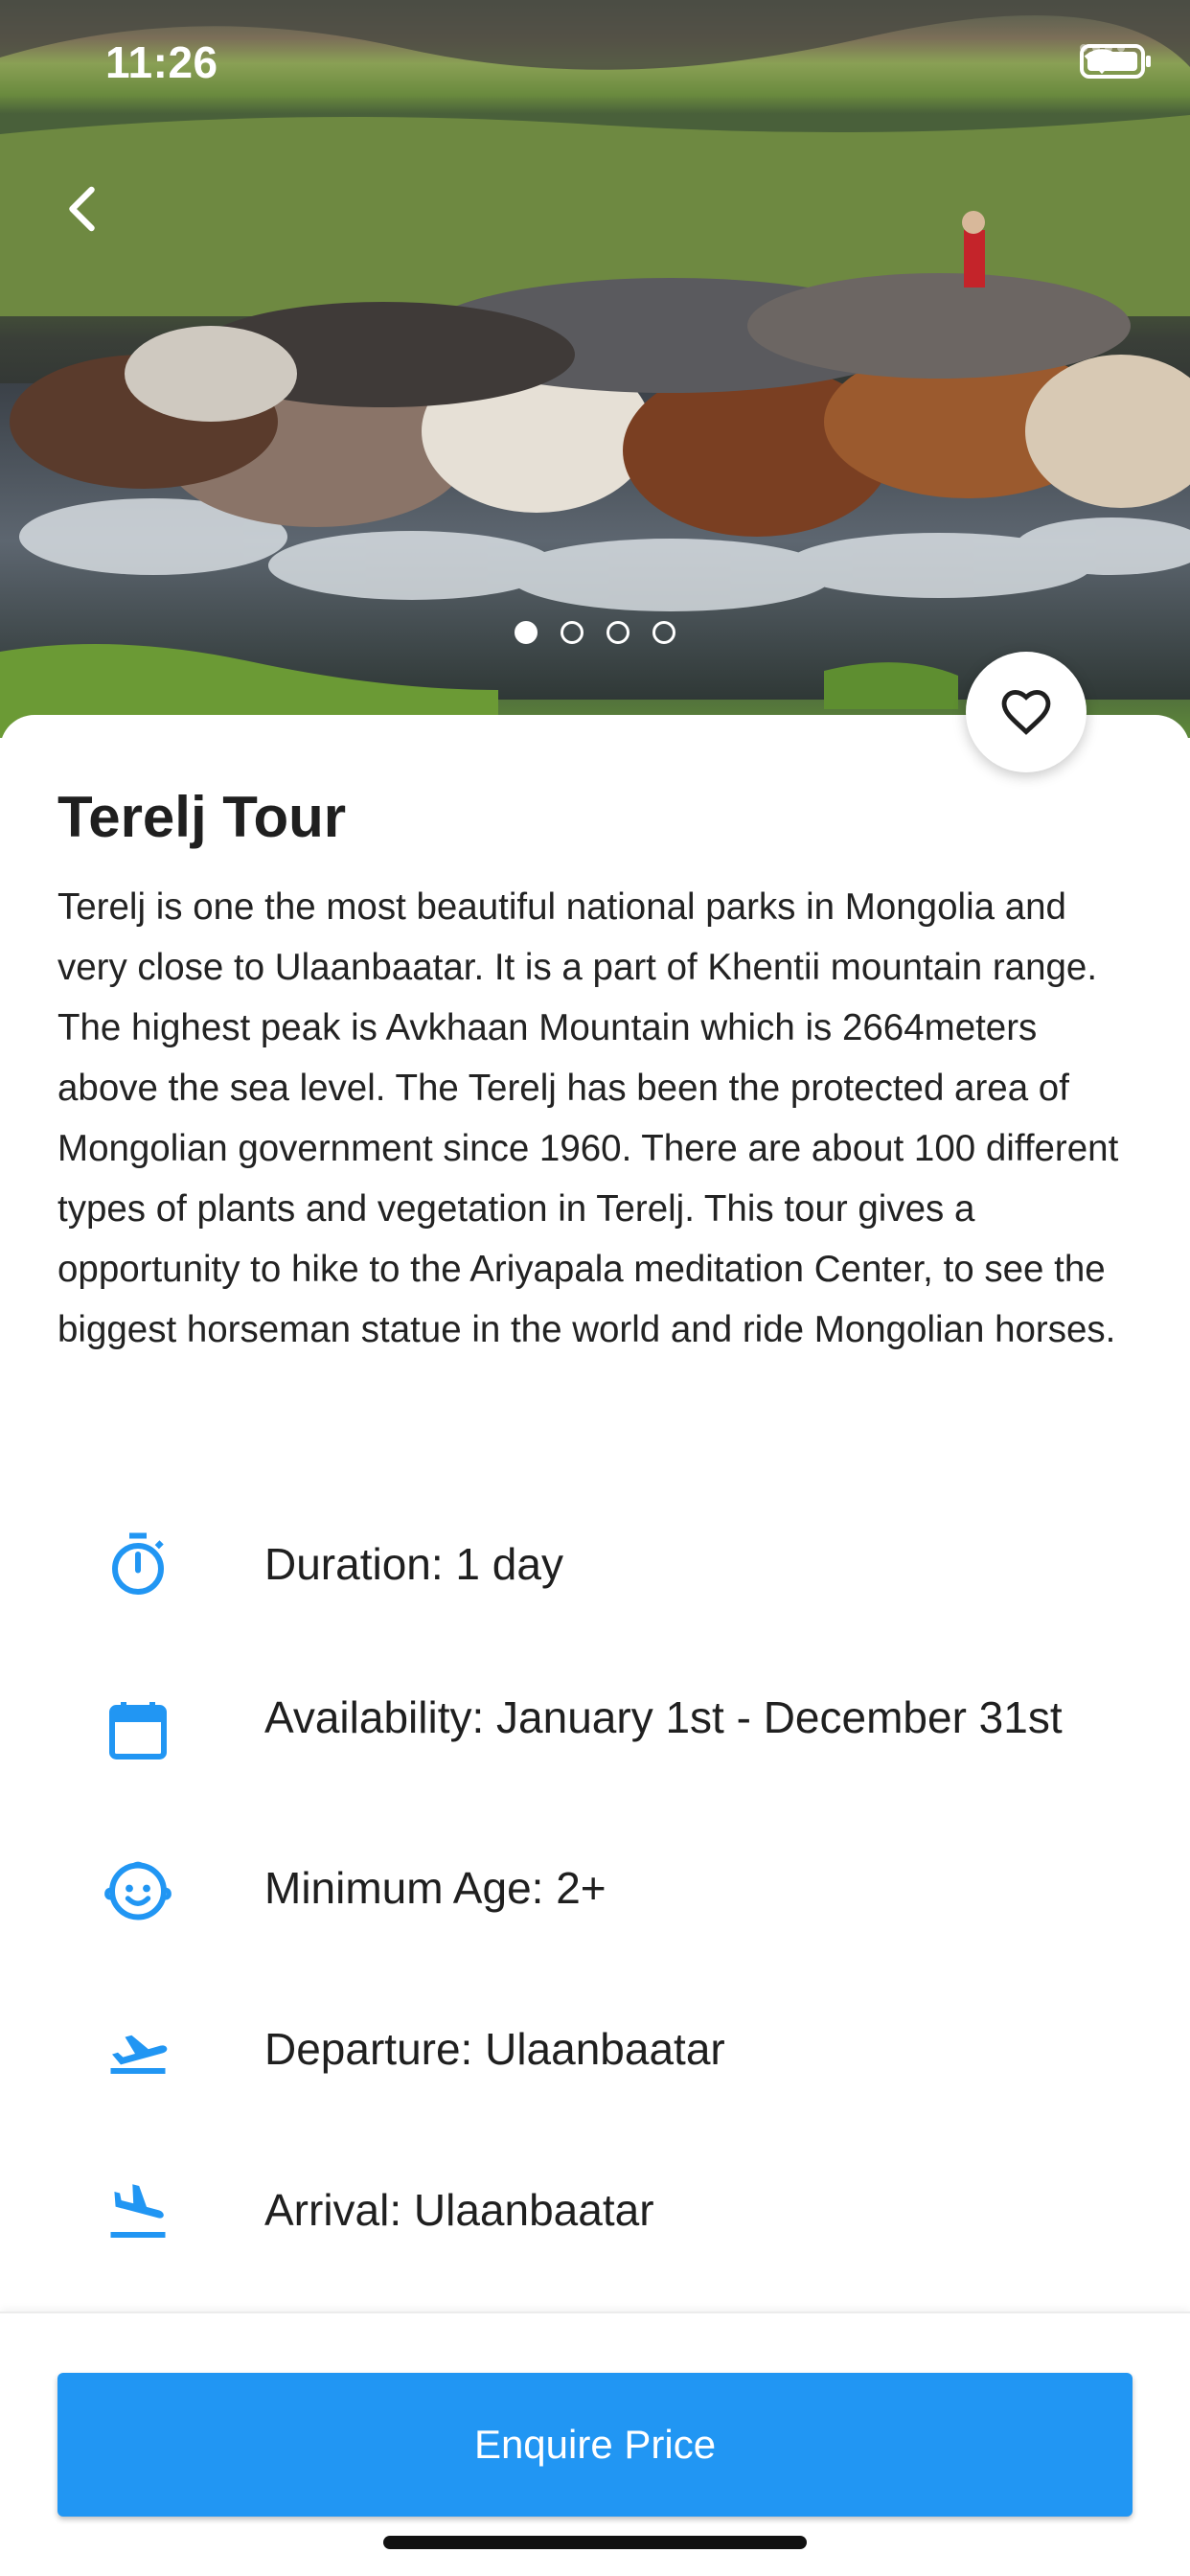  What do you see at coordinates (139, 2054) in the screenshot?
I see `flight-takeoff-icon` at bounding box center [139, 2054].